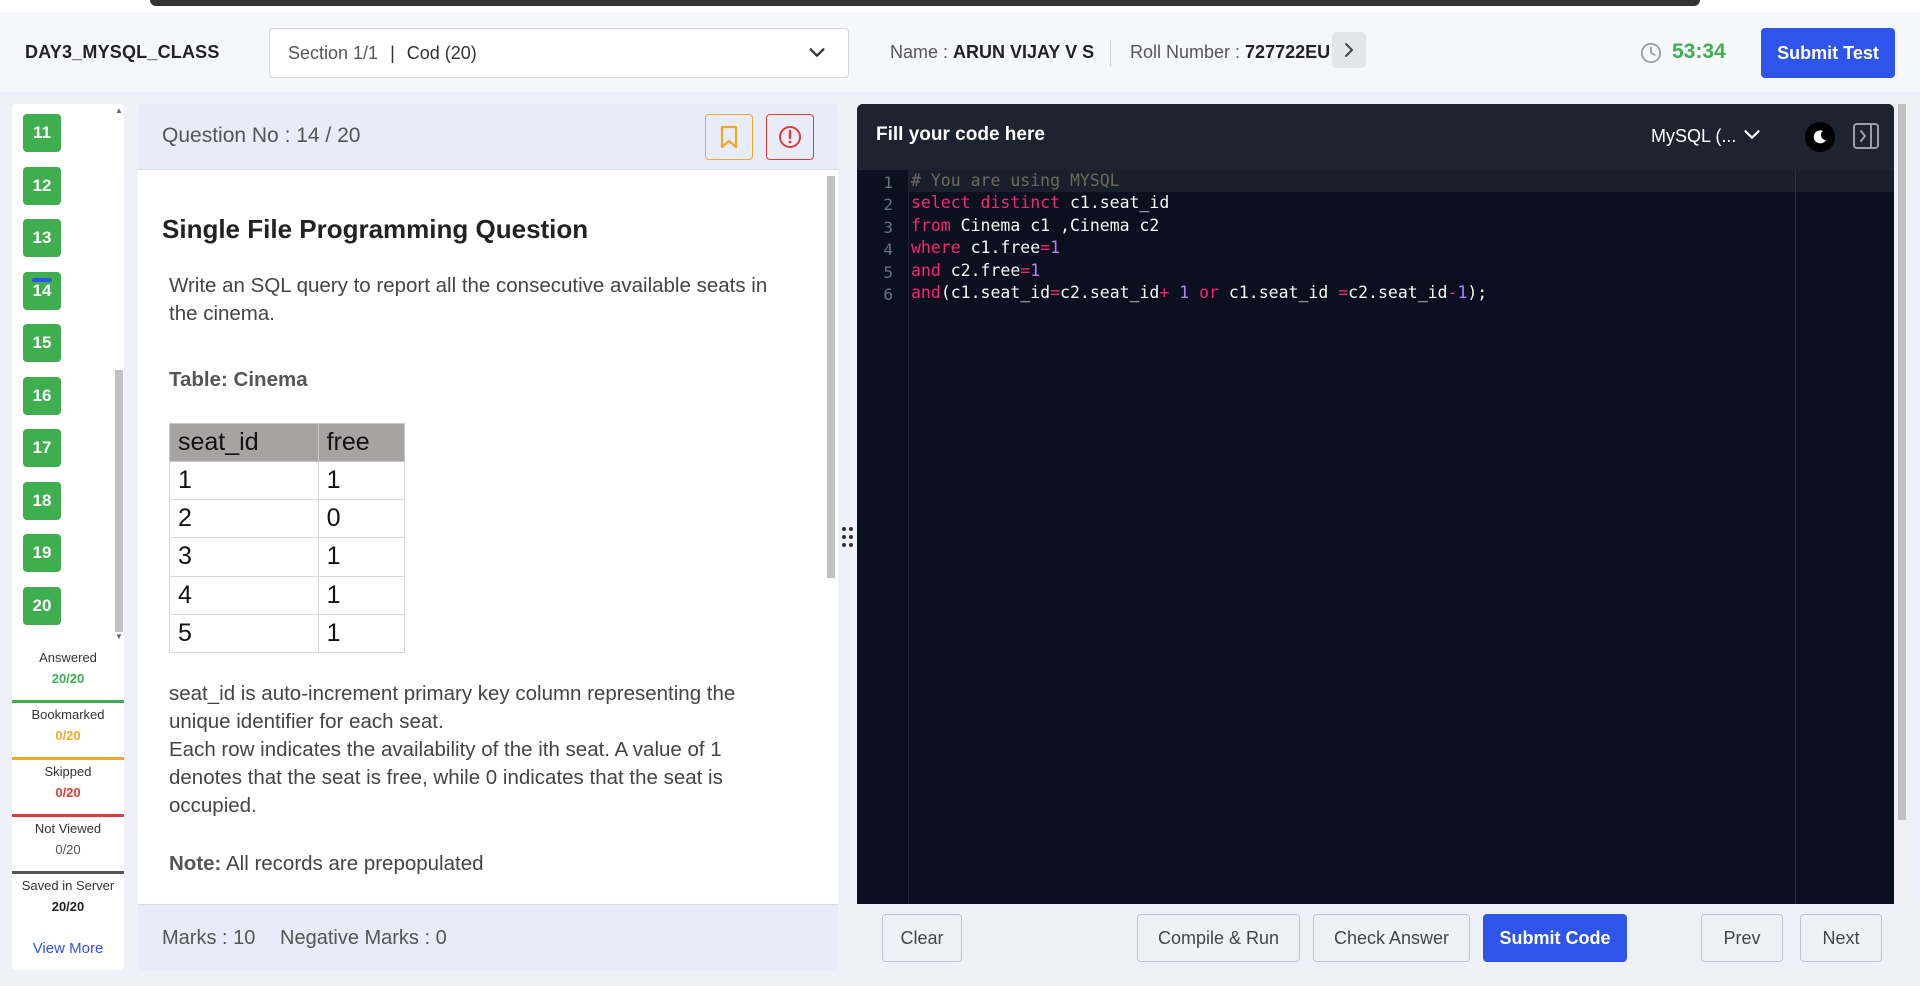 This screenshot has width=1920, height=986. I want to click on line-number: 6, so click(888, 294).